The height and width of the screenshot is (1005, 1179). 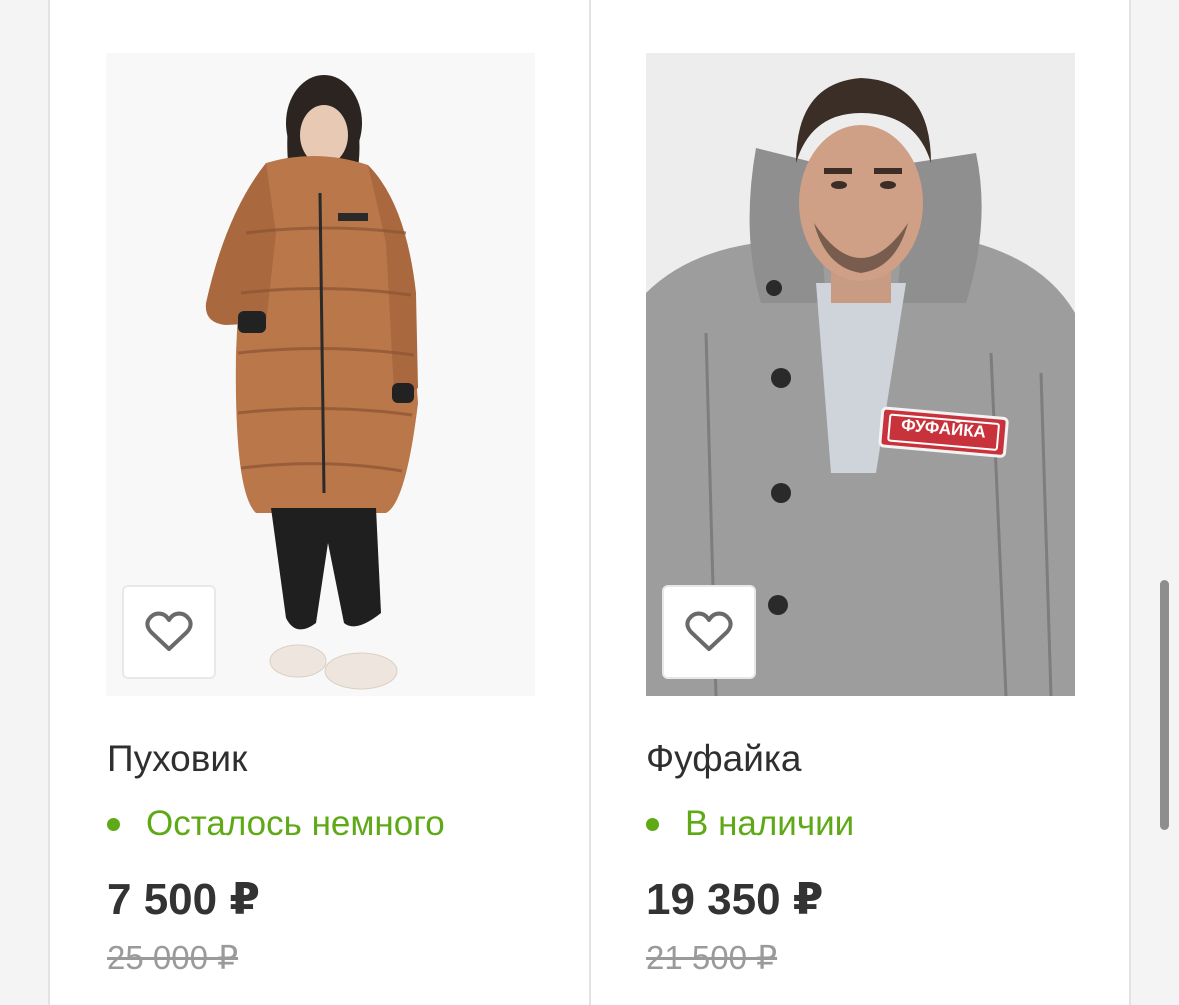 What do you see at coordinates (770, 823) in the screenshot?
I see `stock-status-label: В наличии` at bounding box center [770, 823].